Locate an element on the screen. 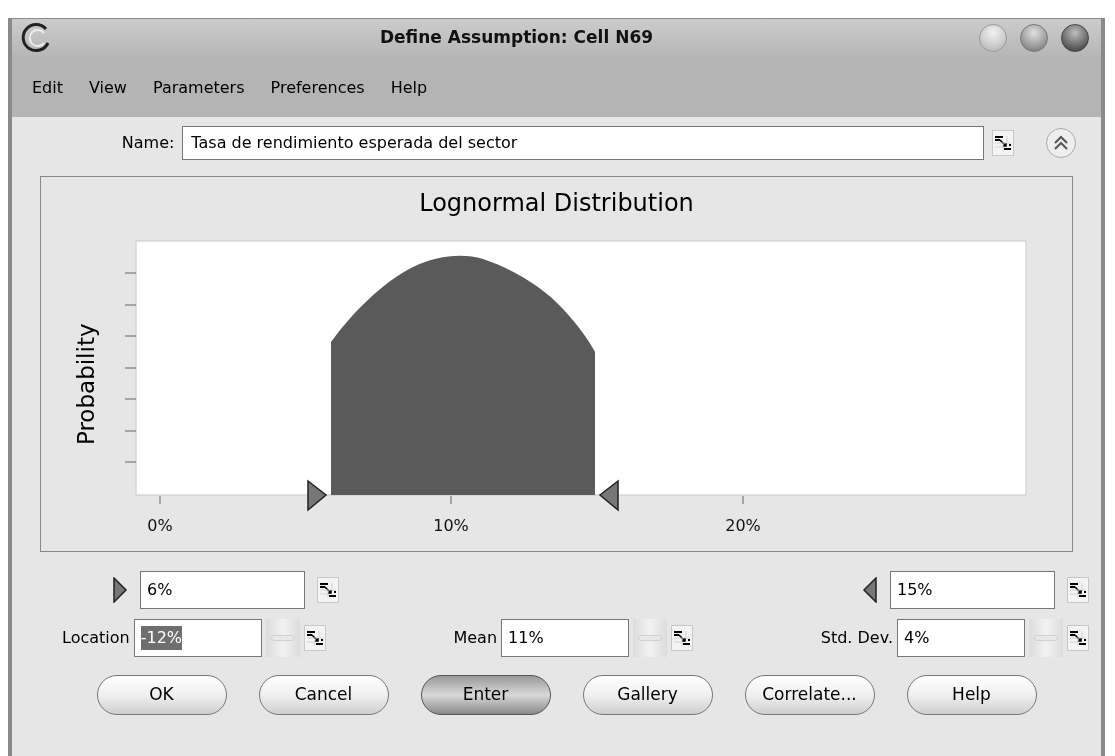 This screenshot has width=1115, height=756. bound-field: 15% is located at coordinates (972, 590).